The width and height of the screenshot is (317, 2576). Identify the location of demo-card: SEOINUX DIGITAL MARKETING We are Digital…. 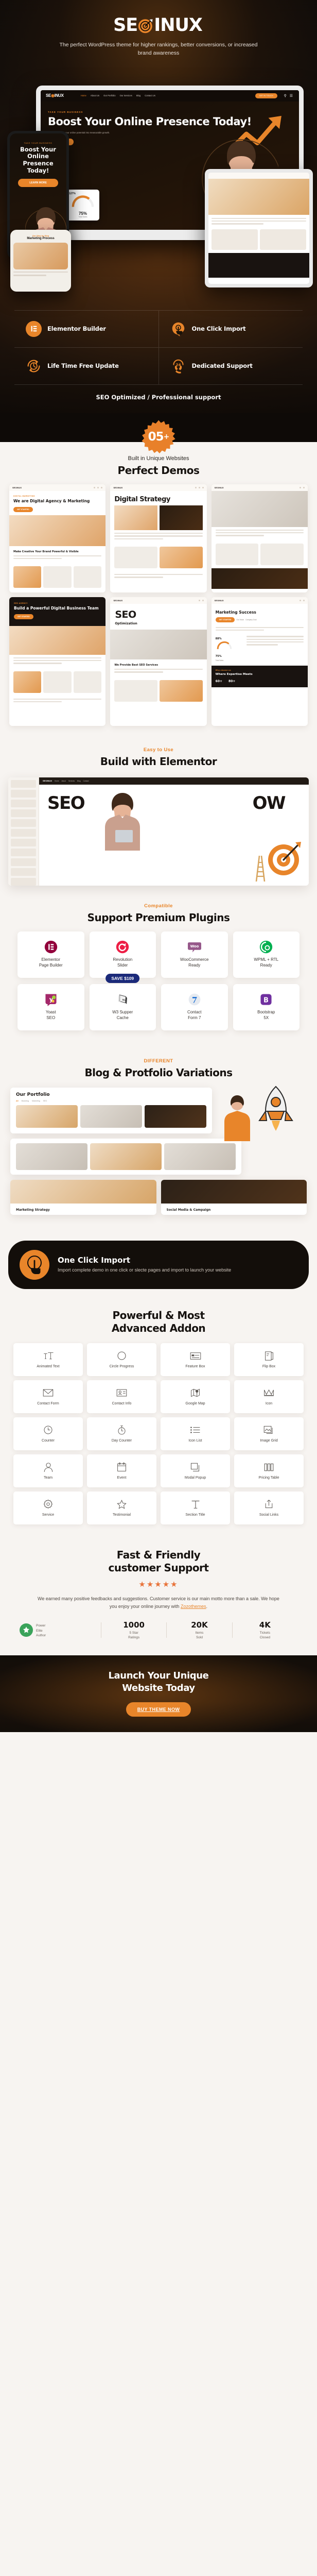
(57, 538).